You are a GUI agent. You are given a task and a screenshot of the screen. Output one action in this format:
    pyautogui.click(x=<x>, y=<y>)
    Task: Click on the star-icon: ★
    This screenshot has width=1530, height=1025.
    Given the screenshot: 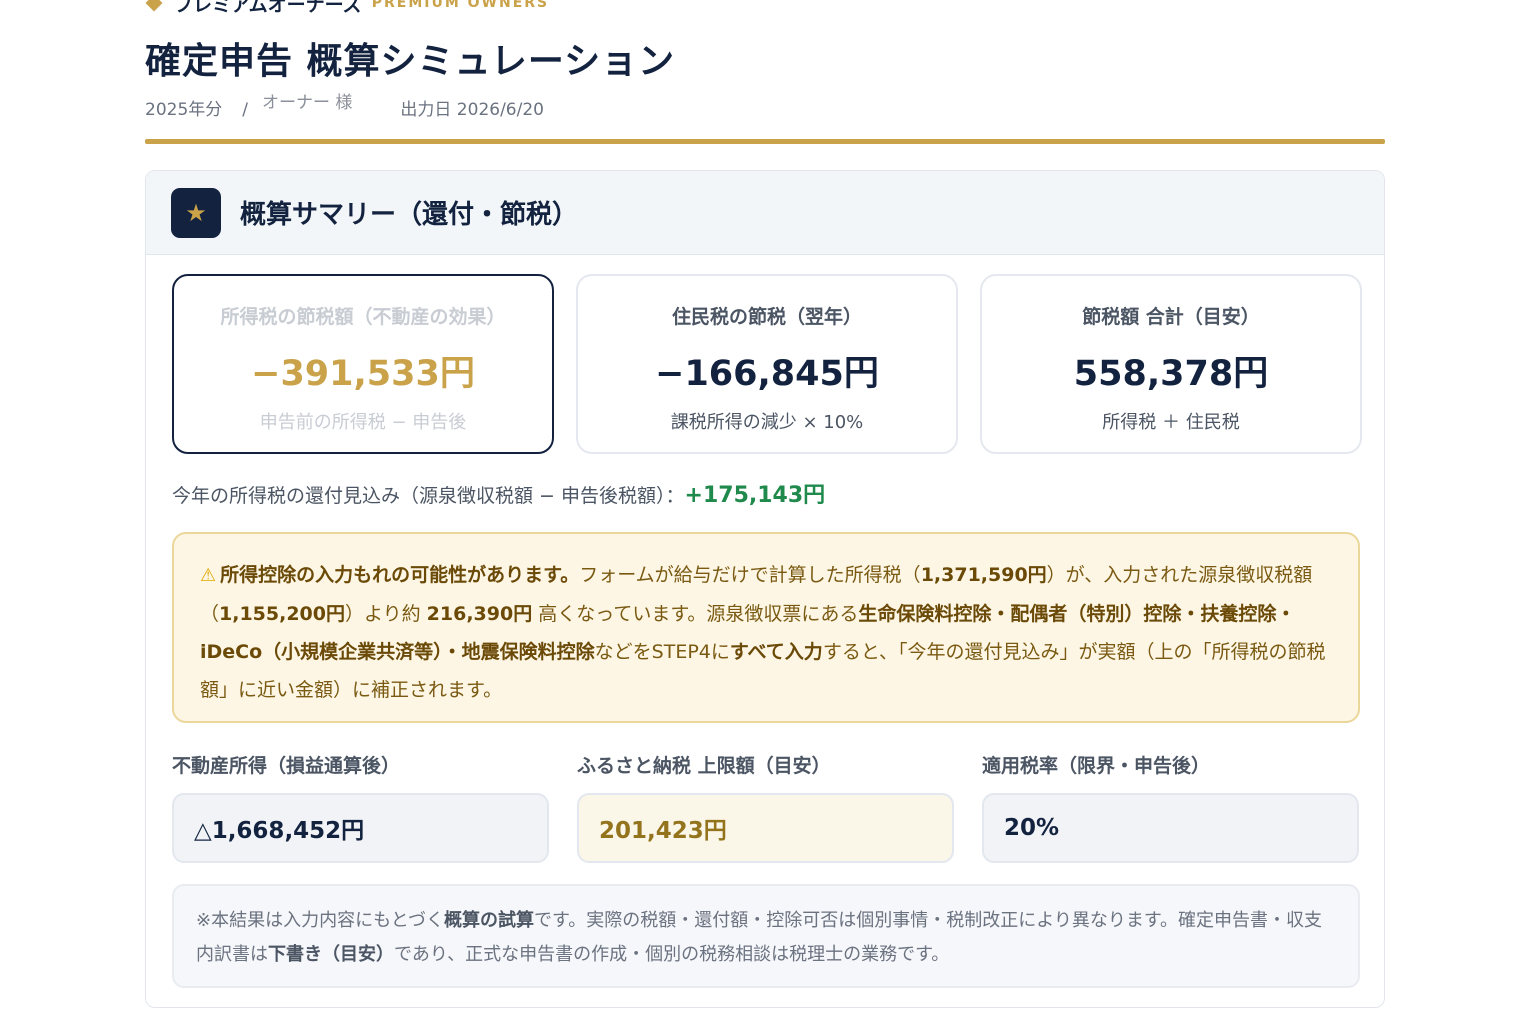 What is the action you would take?
    pyautogui.click(x=196, y=212)
    